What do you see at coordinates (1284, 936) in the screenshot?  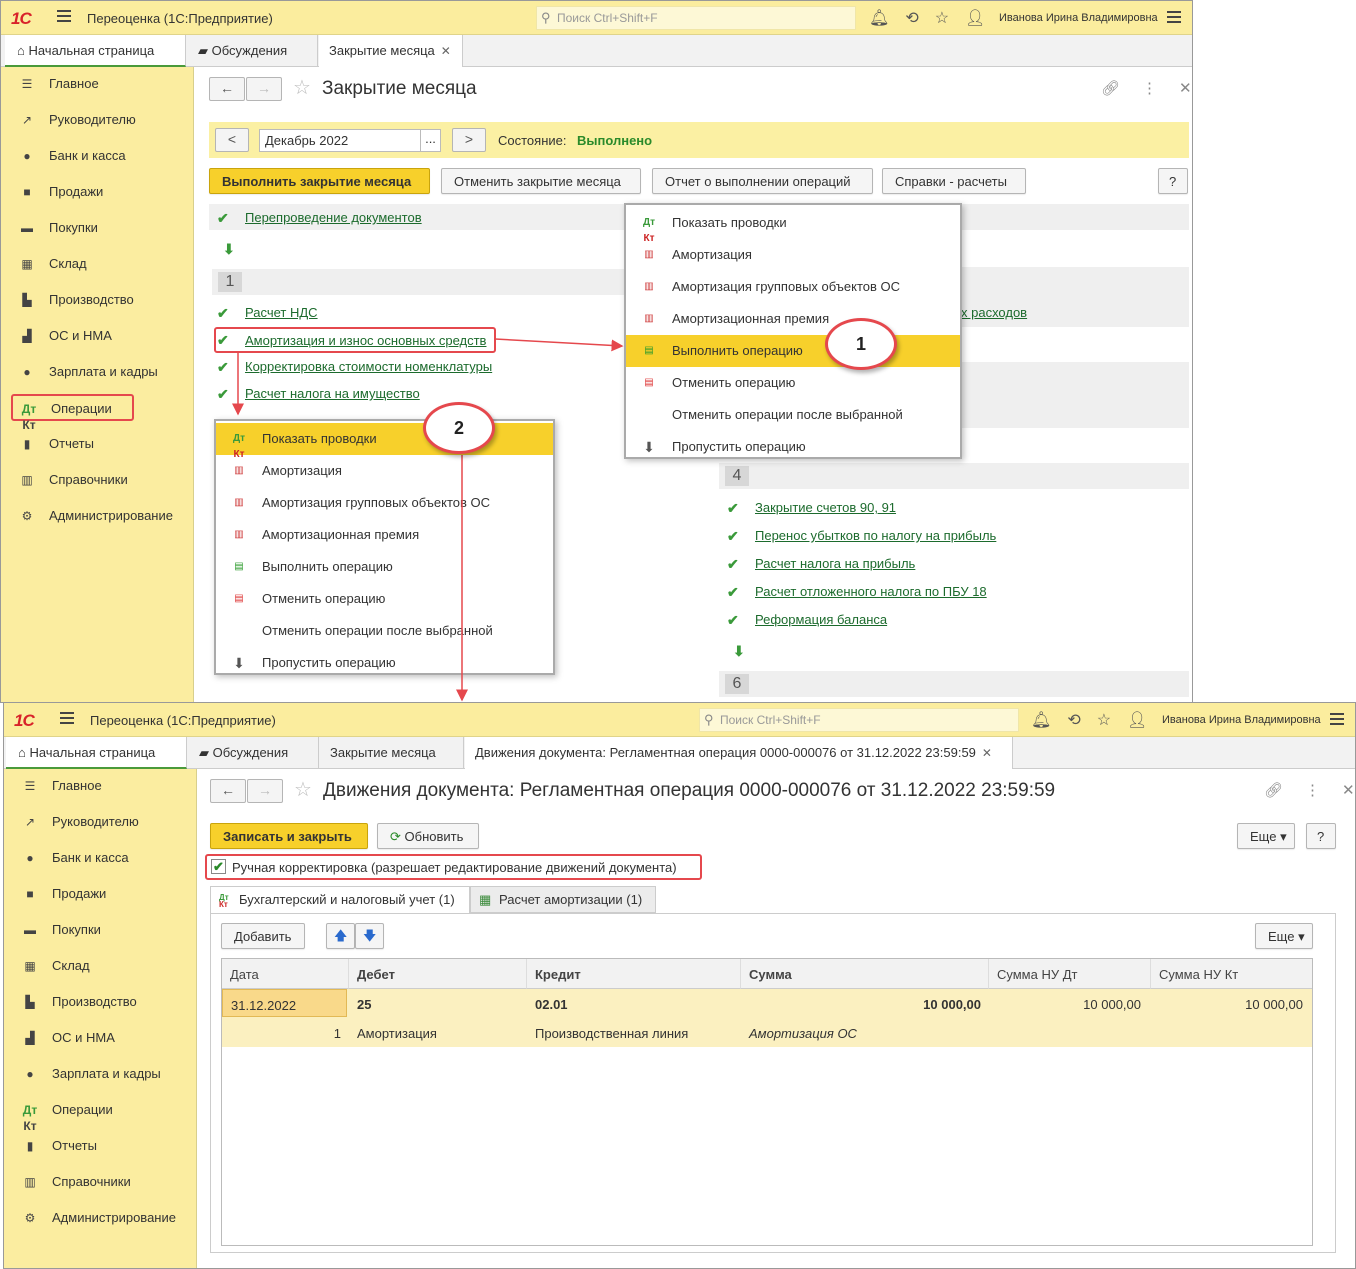 I see `table-more-button: Еще ▾` at bounding box center [1284, 936].